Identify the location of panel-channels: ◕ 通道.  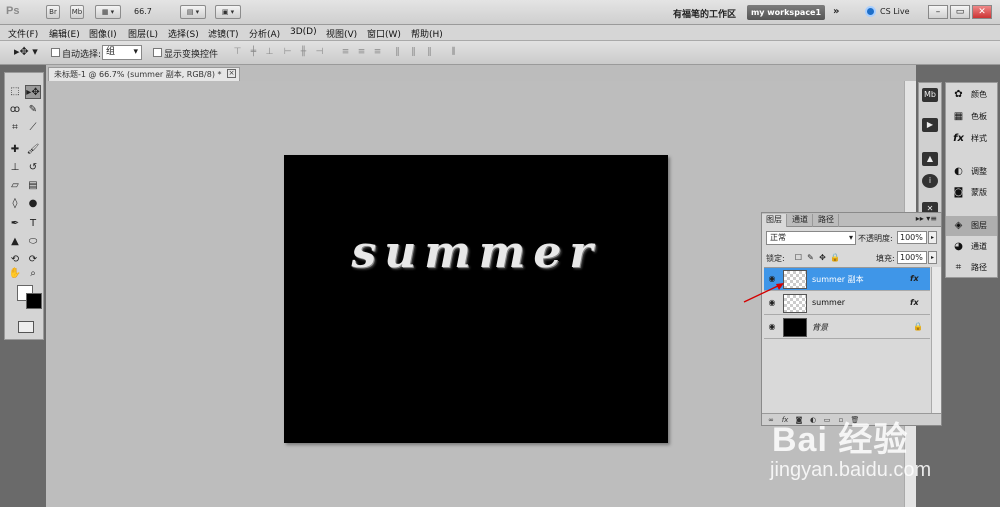
(971, 247).